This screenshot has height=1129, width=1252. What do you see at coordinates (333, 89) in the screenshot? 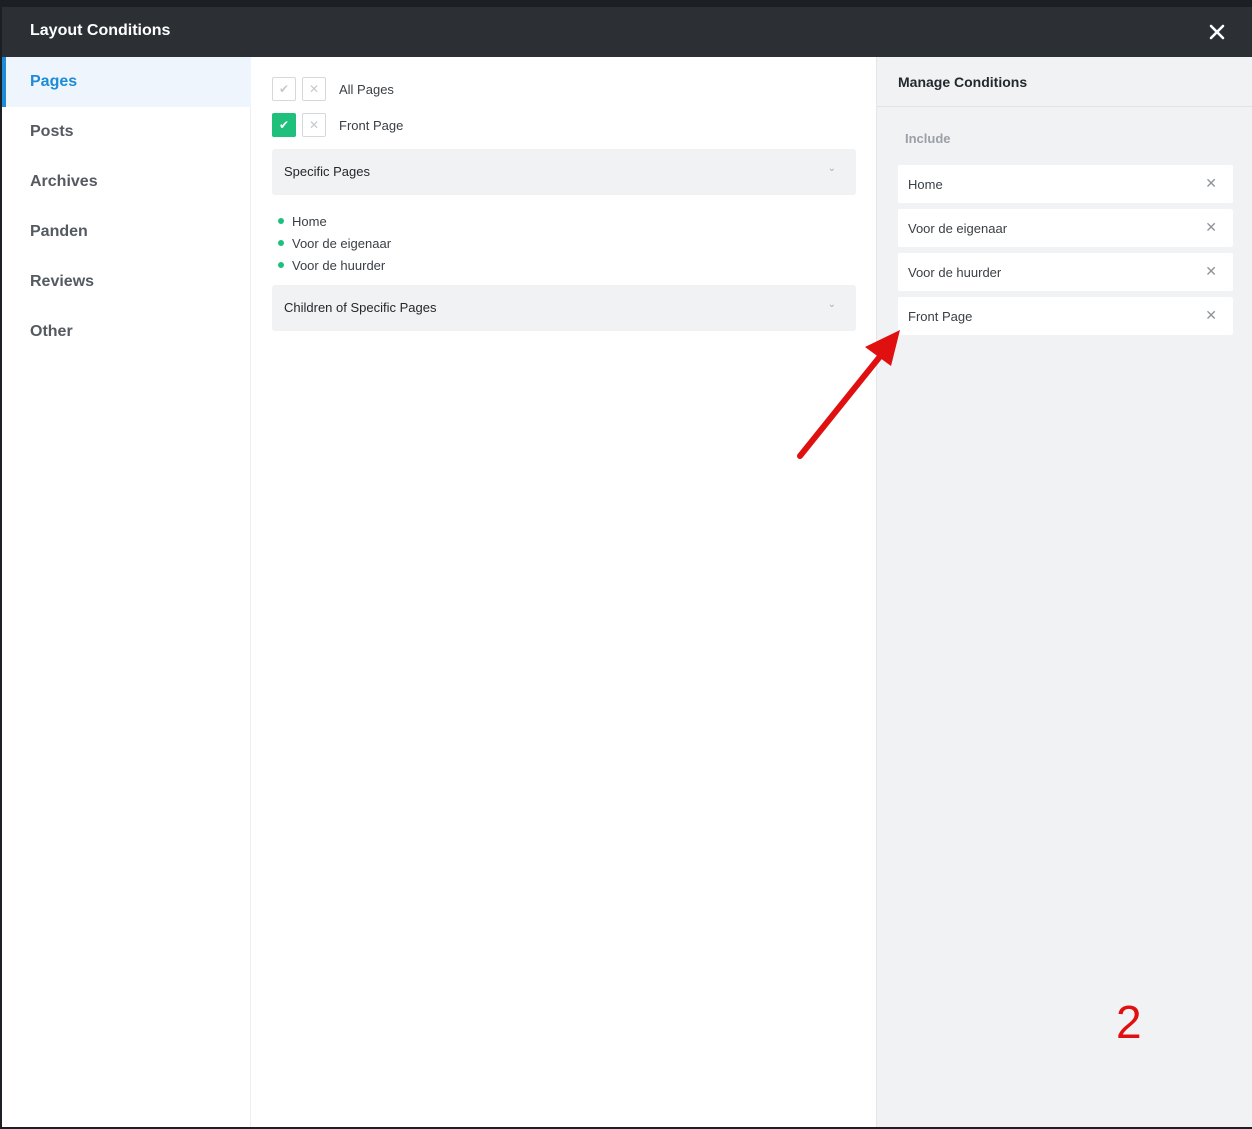
I see `toggle-row-all-pages: ✔ ✕ All Pages` at bounding box center [333, 89].